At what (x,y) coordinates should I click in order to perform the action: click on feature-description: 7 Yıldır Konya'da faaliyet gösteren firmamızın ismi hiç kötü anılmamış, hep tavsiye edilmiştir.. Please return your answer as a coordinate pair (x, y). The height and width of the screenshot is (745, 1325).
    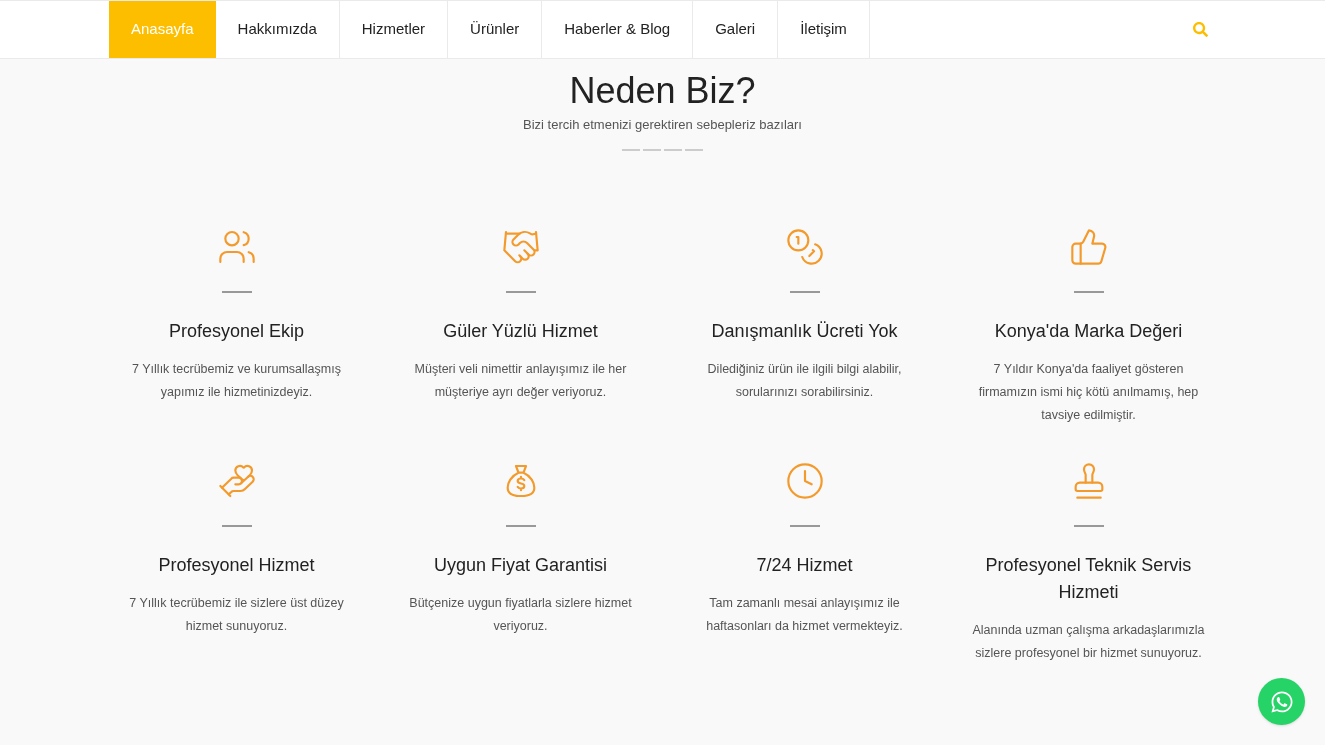
    Looking at the image, I should click on (1088, 392).